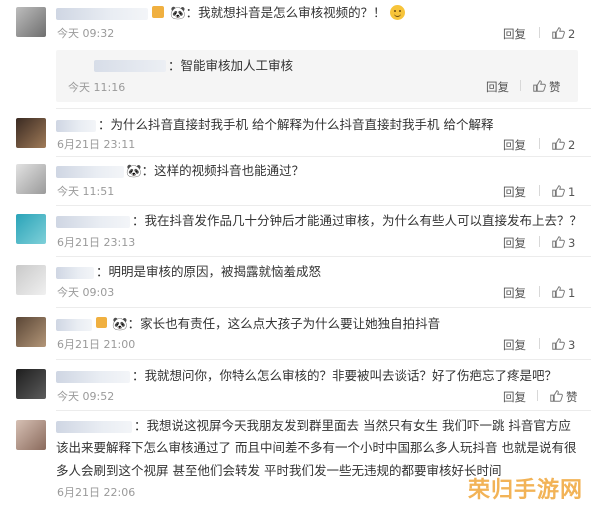  Describe the element at coordinates (352, 425) in the screenshot. I see `comment-text-line: ：我想说这视屏今天我朋友发到群里面去 当然只有女生 我们吓一跳 抖音官方应` at that location.